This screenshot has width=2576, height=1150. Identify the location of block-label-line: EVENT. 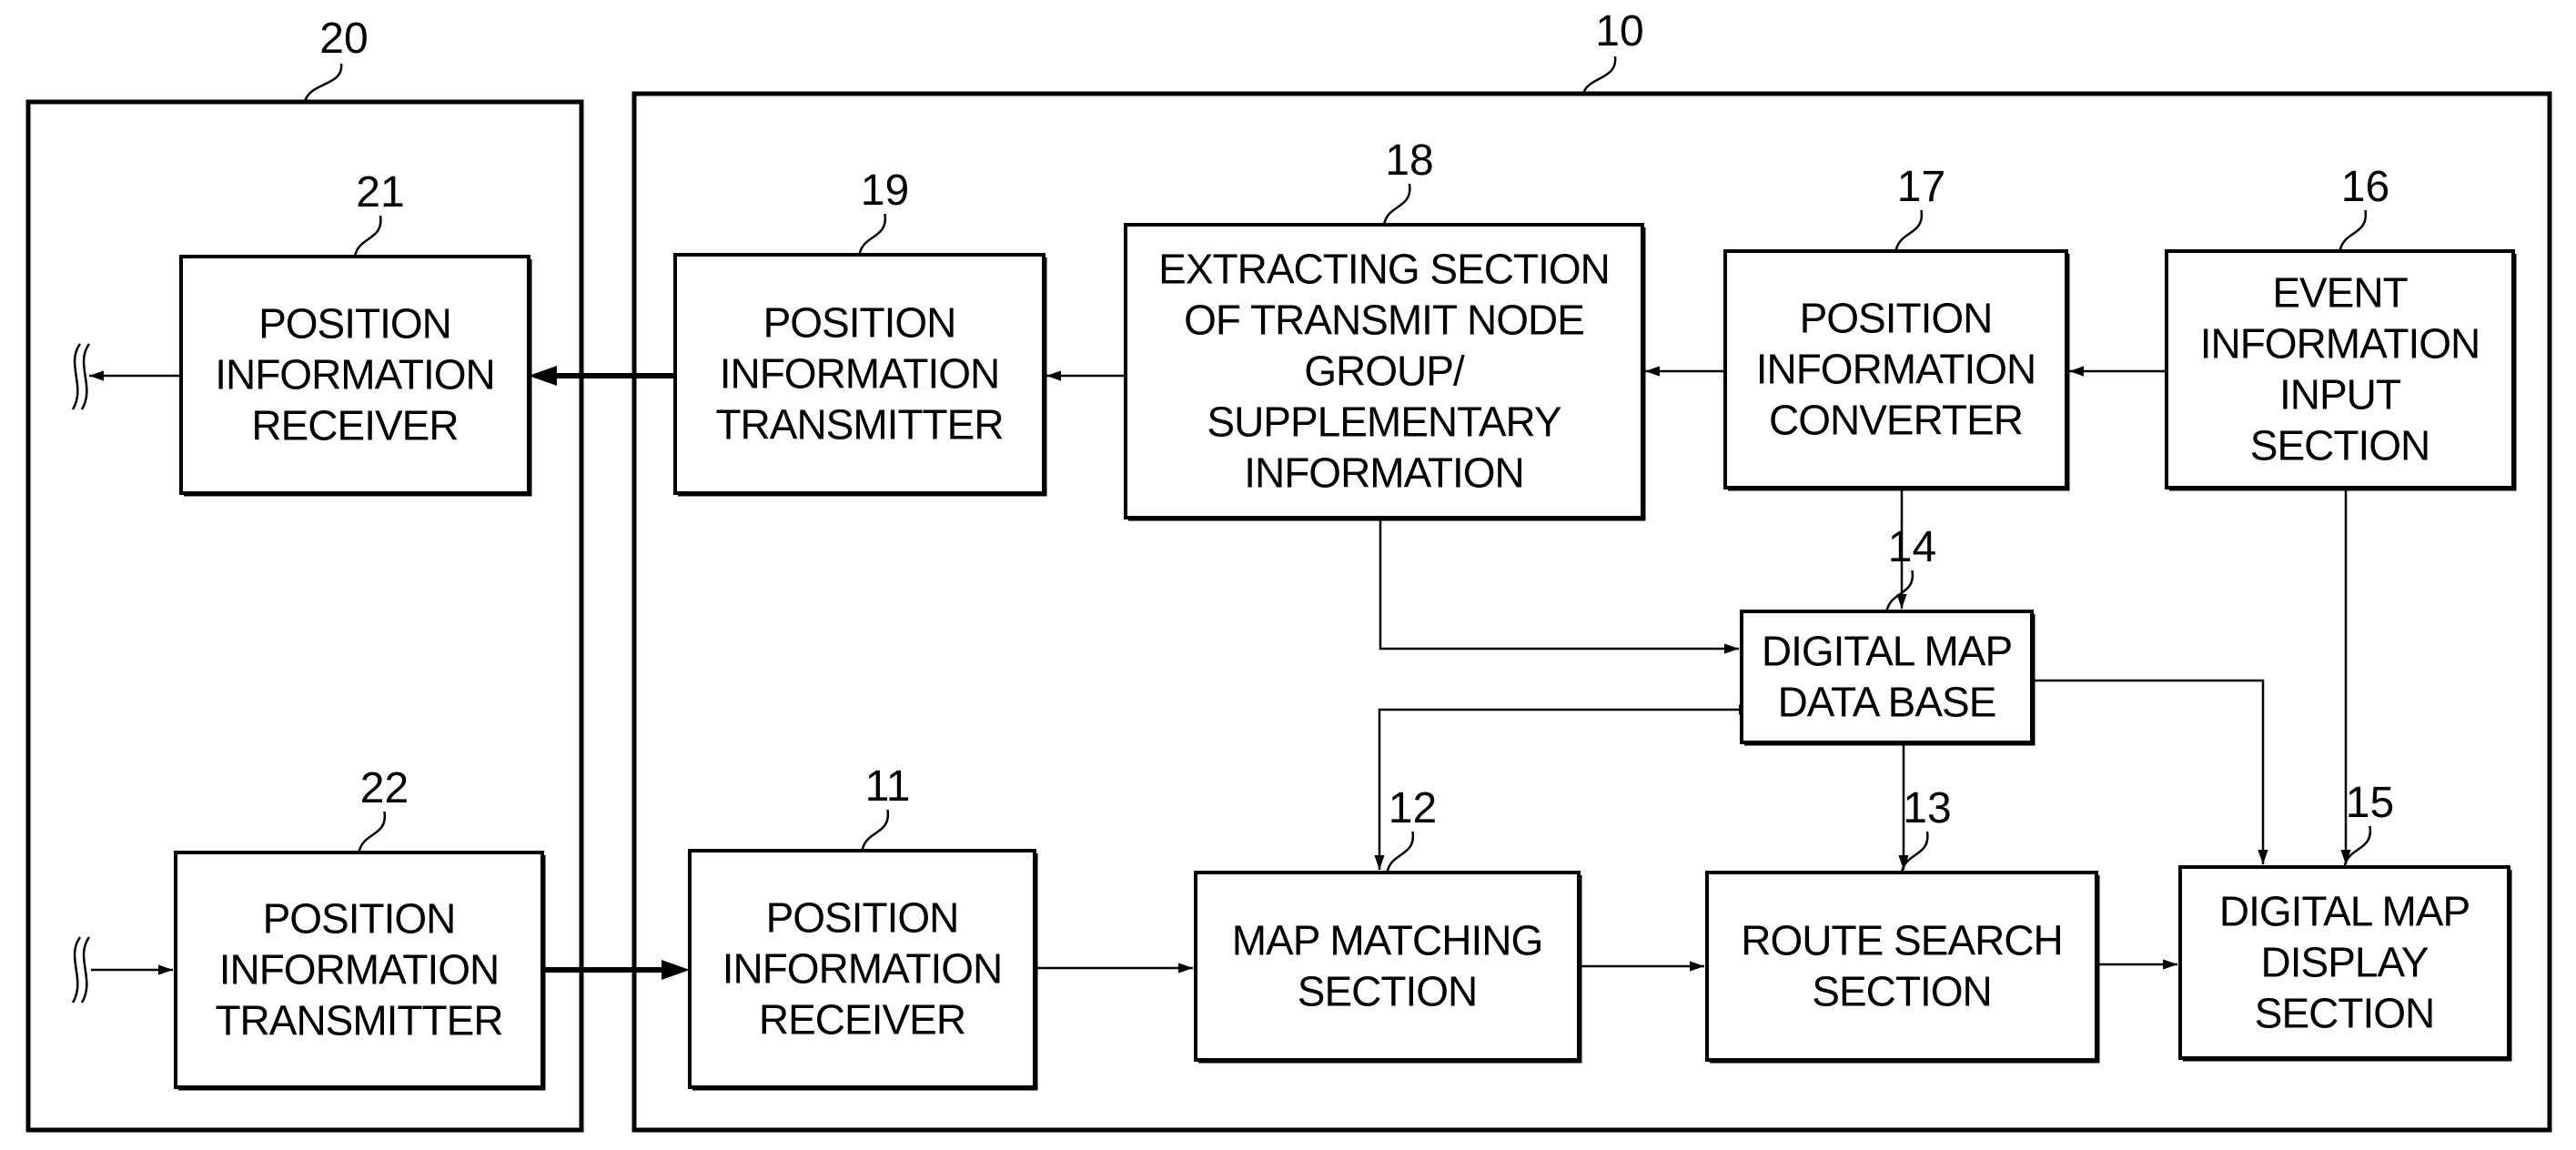
(2340, 293).